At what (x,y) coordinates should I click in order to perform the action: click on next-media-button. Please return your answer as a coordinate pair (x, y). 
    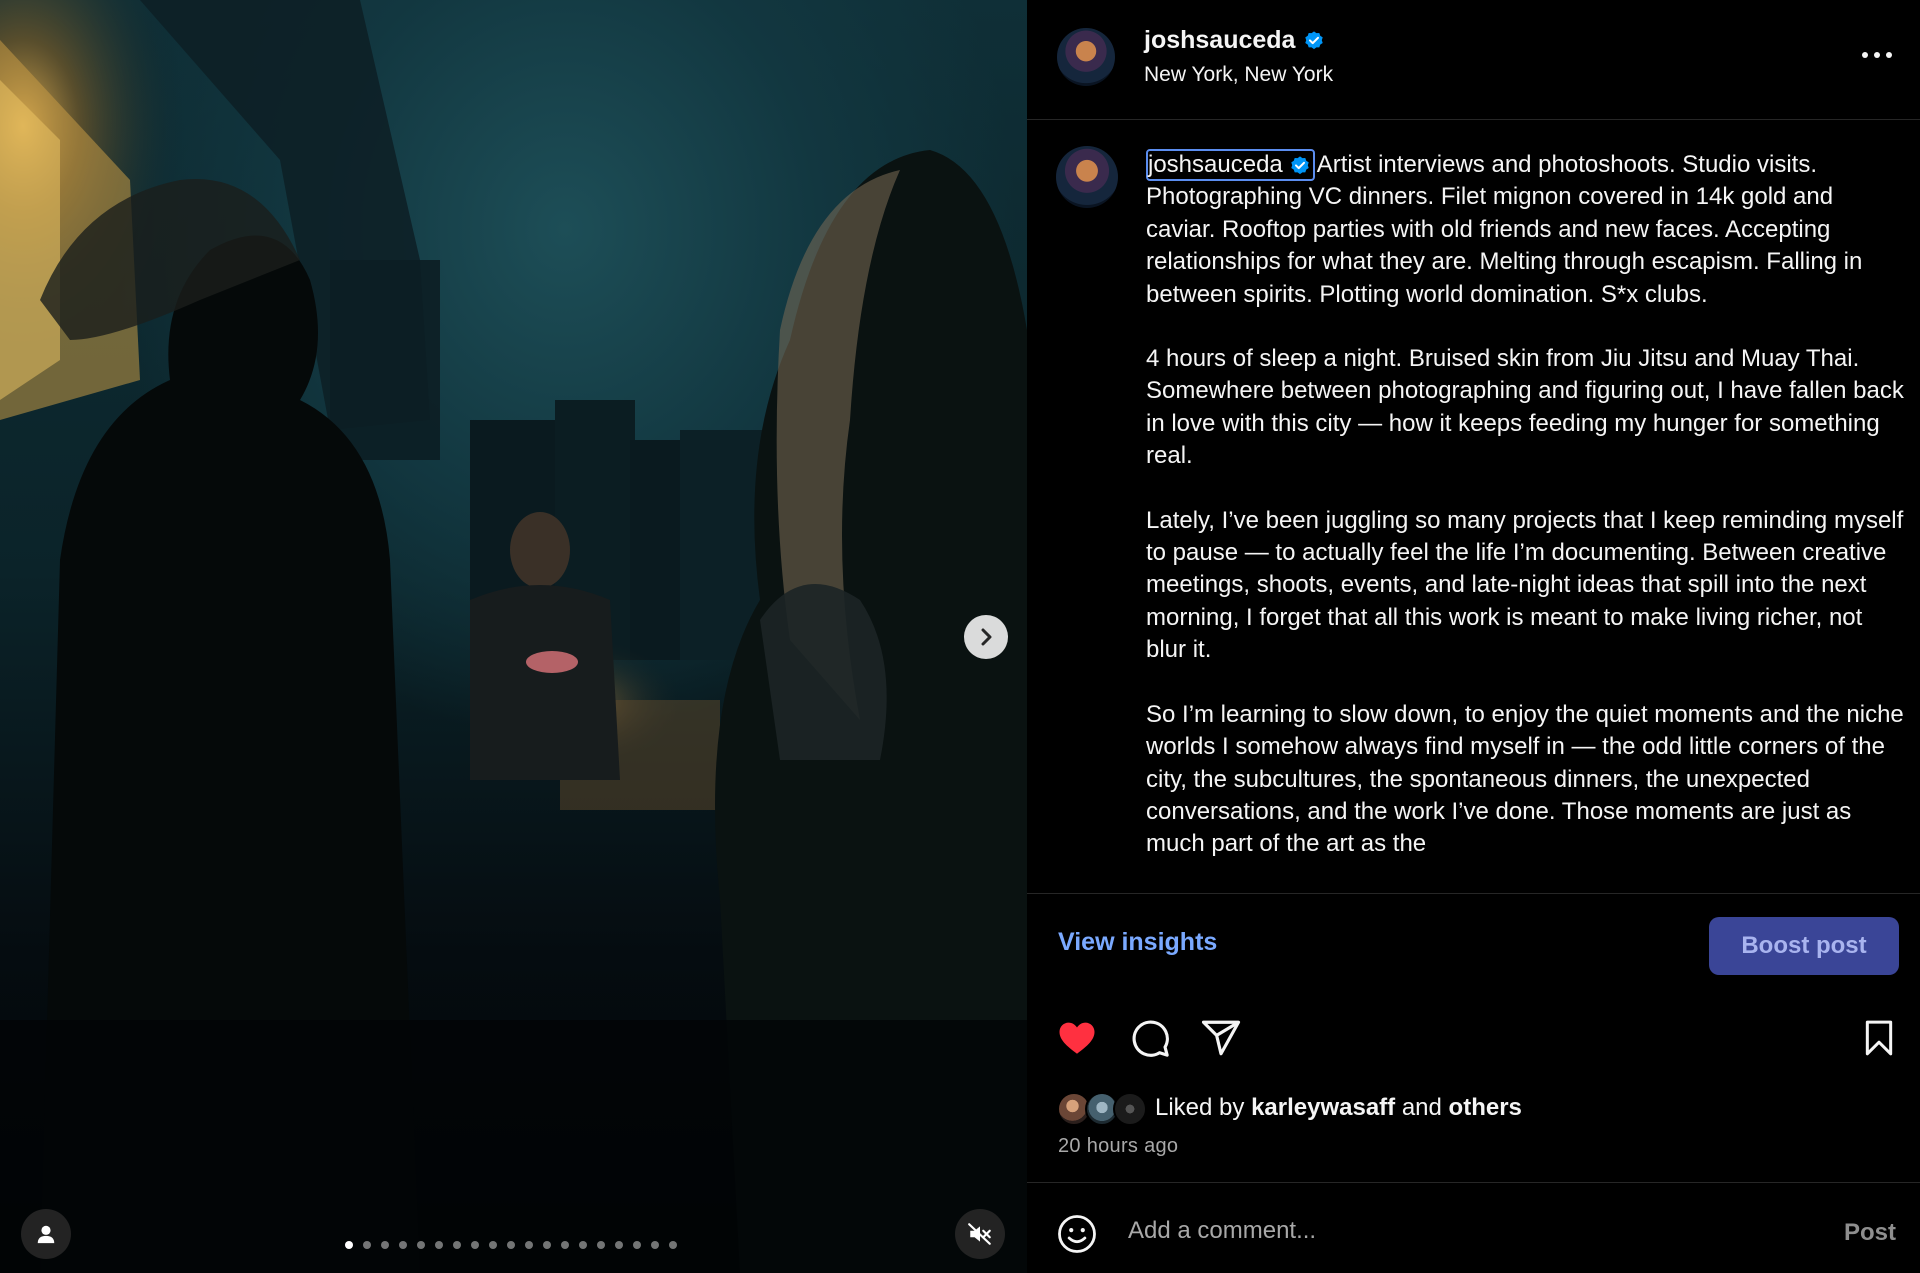
    Looking at the image, I should click on (986, 637).